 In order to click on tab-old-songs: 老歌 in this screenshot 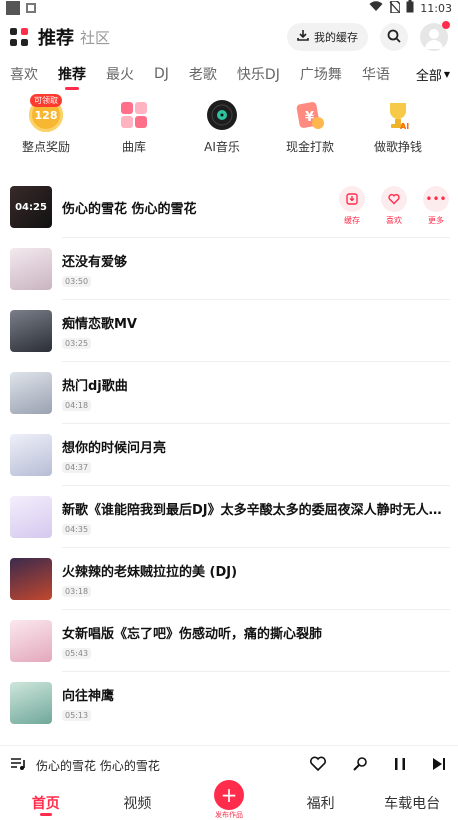, I will do `click(203, 74)`.